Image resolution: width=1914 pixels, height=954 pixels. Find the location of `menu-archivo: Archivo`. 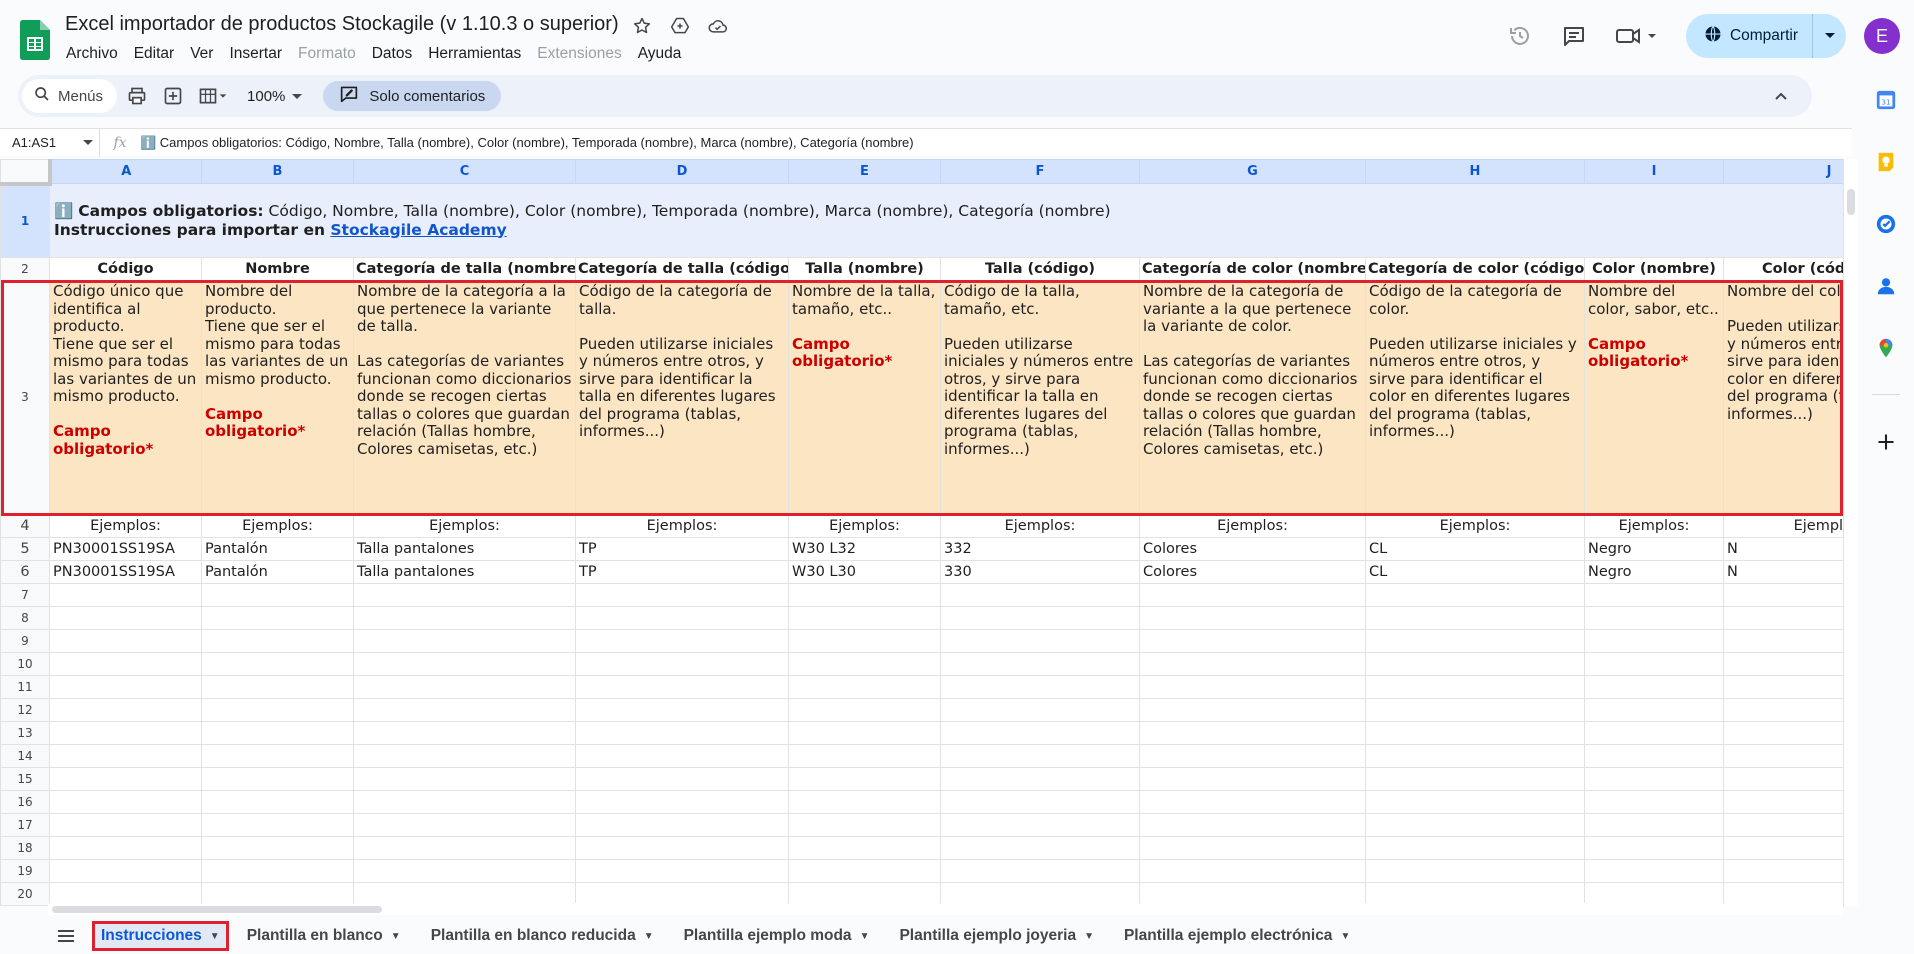

menu-archivo: Archivo is located at coordinates (92, 54).